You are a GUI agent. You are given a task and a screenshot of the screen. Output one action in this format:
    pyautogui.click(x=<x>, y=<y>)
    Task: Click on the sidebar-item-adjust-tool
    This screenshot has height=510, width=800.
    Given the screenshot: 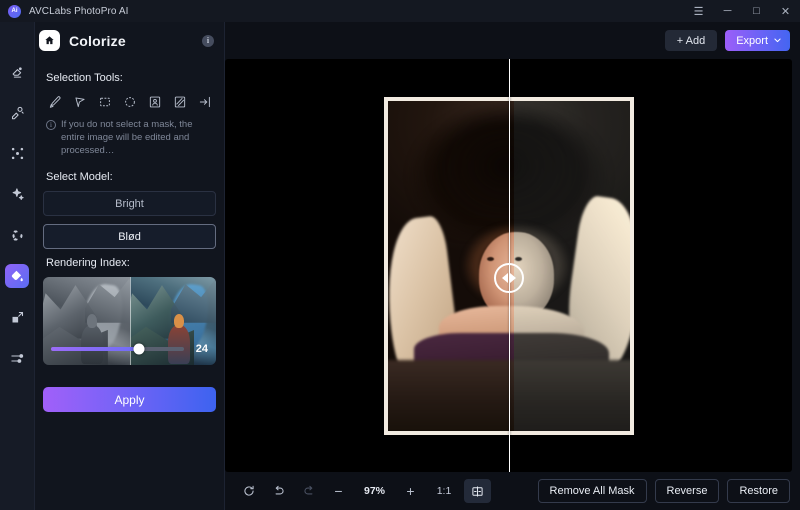 What is the action you would take?
    pyautogui.click(x=17, y=358)
    